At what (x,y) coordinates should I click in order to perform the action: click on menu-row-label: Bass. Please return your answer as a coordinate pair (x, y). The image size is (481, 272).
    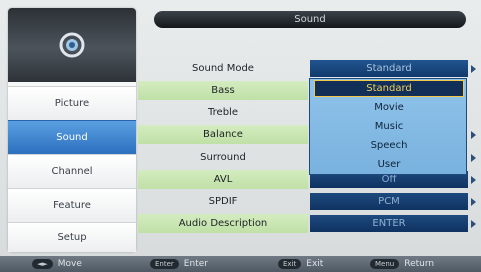
    Looking at the image, I should click on (223, 90).